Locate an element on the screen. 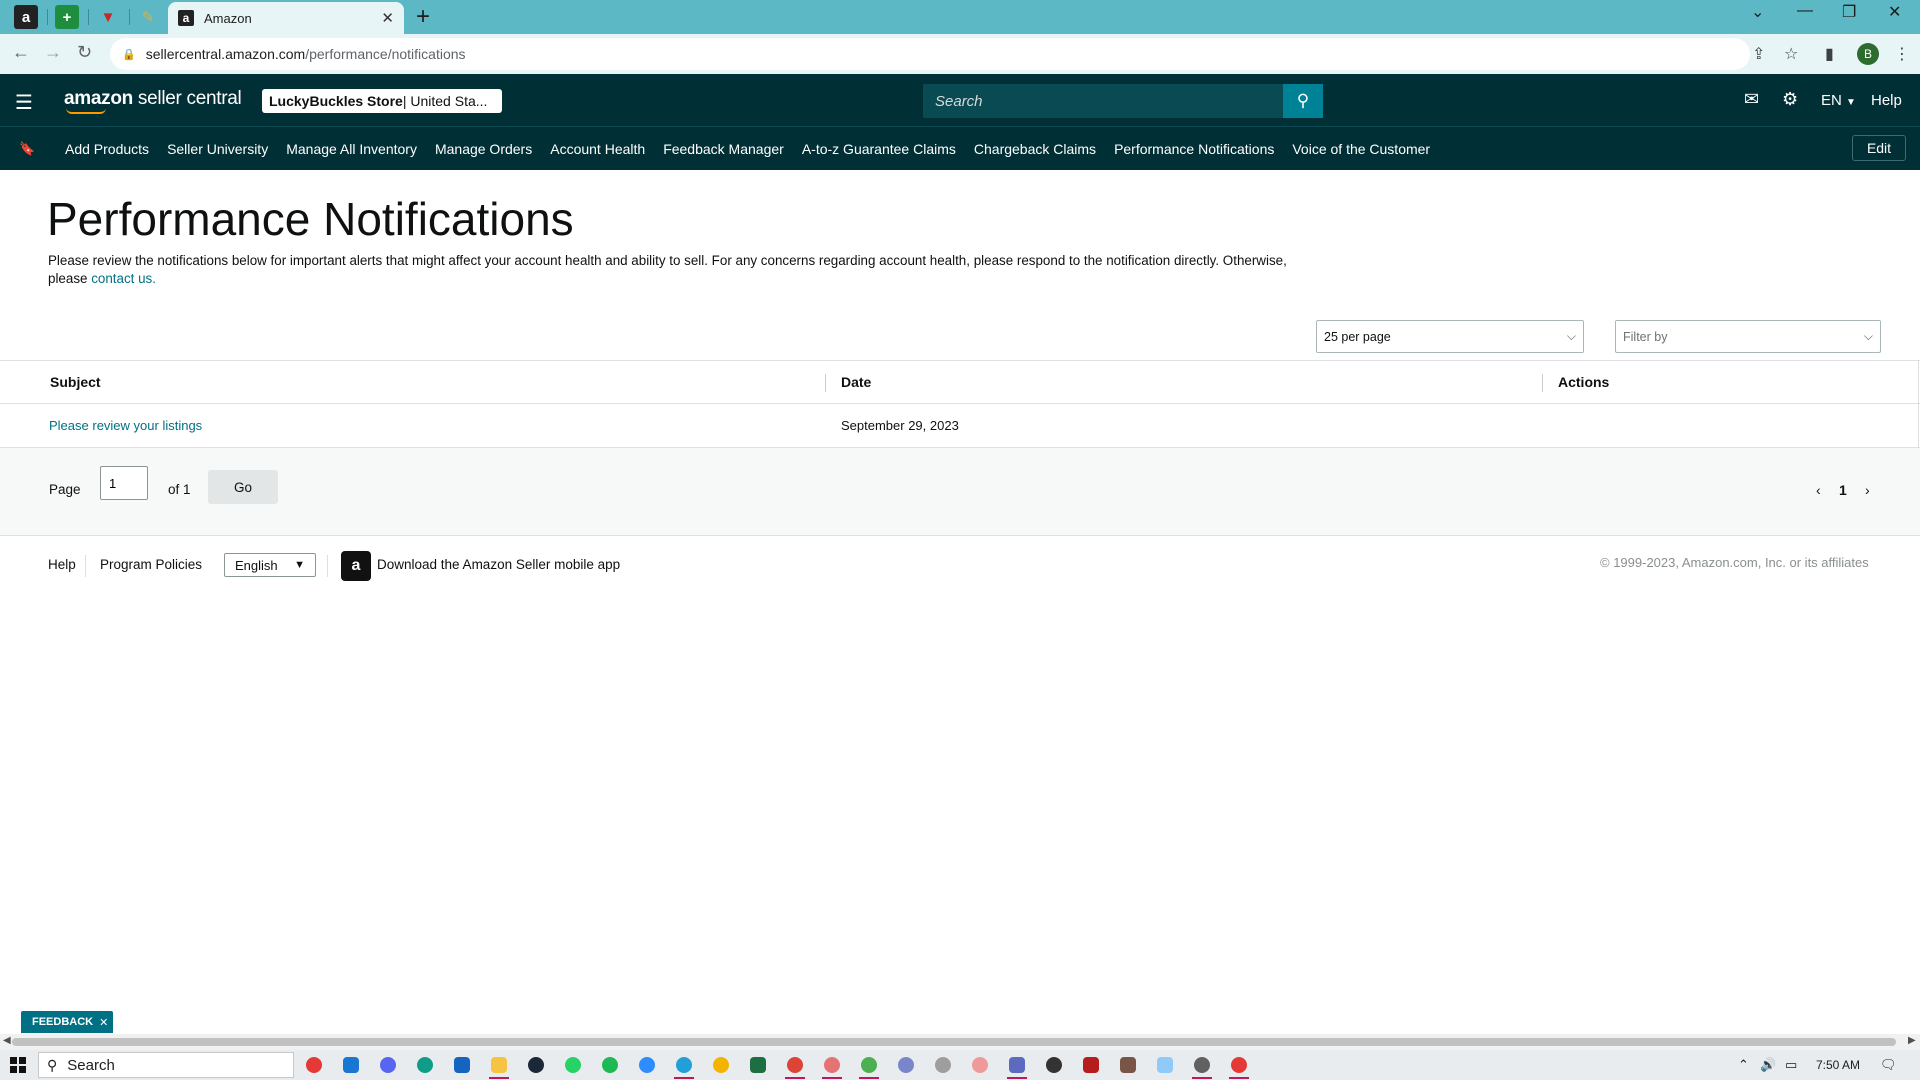 The width and height of the screenshot is (1920, 1080). notepad-icon is located at coordinates (1165, 1065).